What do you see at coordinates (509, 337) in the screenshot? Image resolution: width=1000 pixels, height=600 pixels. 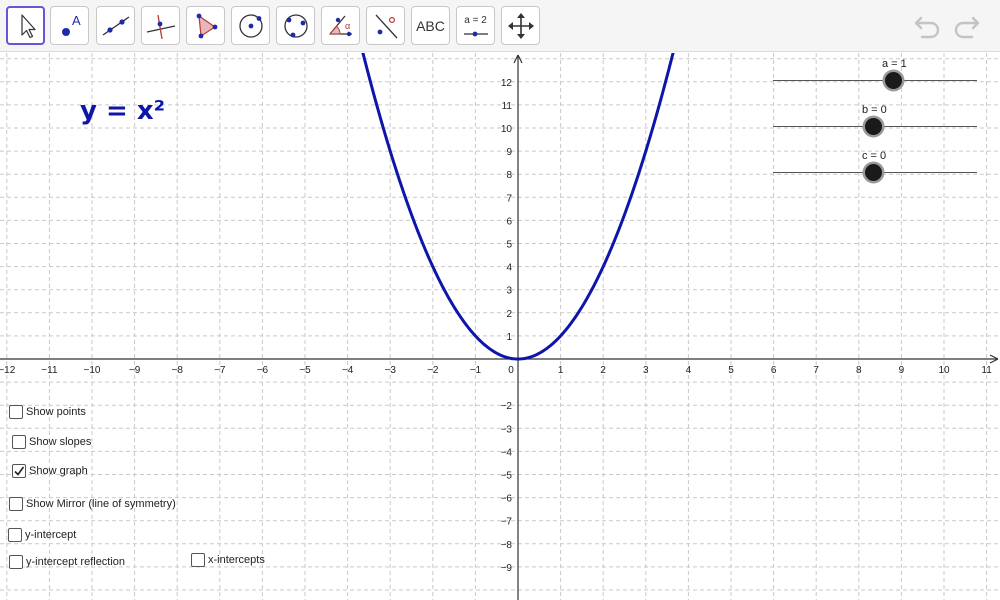 I see `y-tick-label: 1` at bounding box center [509, 337].